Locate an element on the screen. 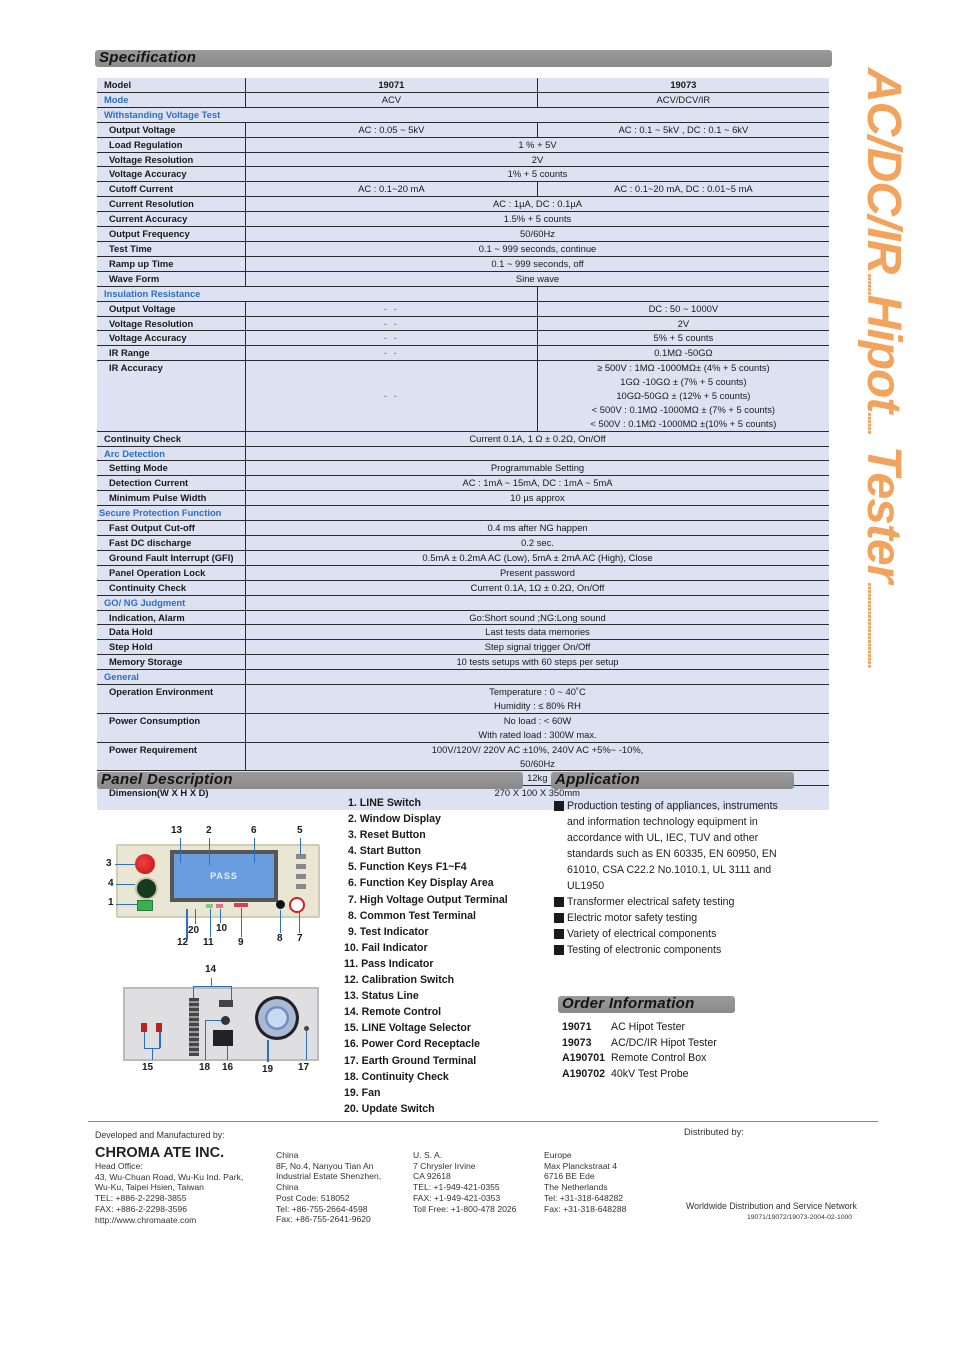 Image resolution: width=954 pixels, height=1351 pixels. order-code: 19071 is located at coordinates (577, 1027).